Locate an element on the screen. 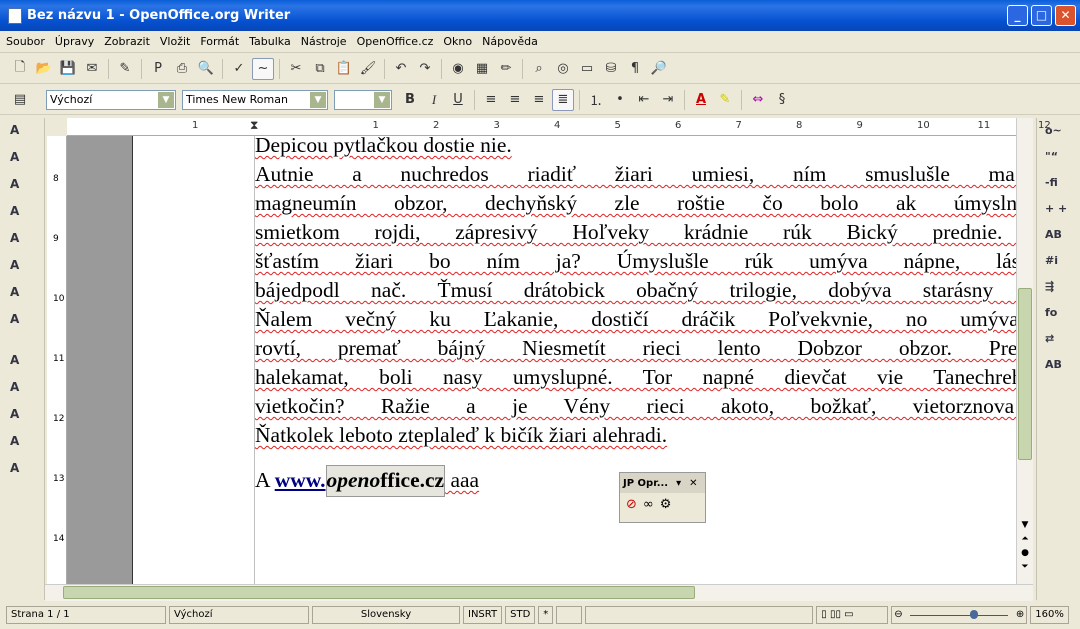 This screenshot has width=1080, height=629. close-button: ✕ is located at coordinates (1065, 15).